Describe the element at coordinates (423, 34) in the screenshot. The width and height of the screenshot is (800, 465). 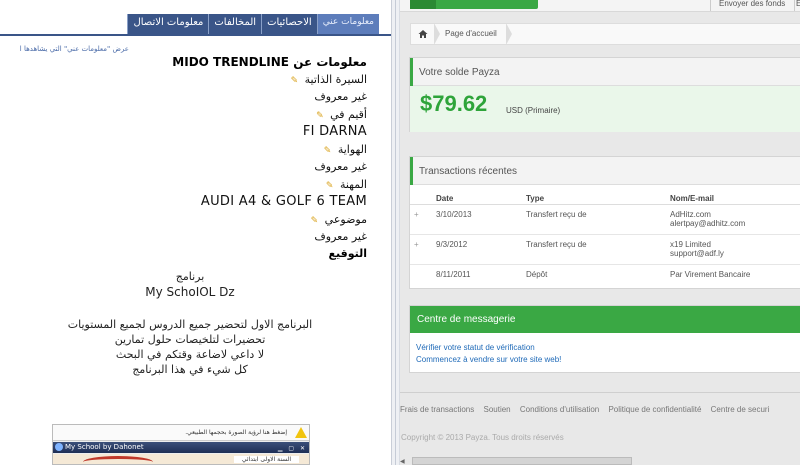
I see `home-icon` at that location.